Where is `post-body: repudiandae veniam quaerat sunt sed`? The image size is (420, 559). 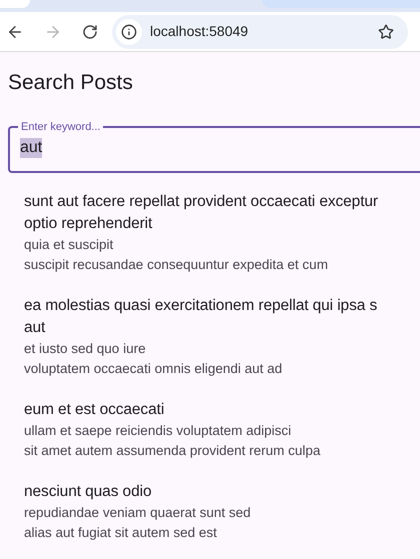 post-body: repudiandae veniam quaerat sunt sed is located at coordinates (137, 513).